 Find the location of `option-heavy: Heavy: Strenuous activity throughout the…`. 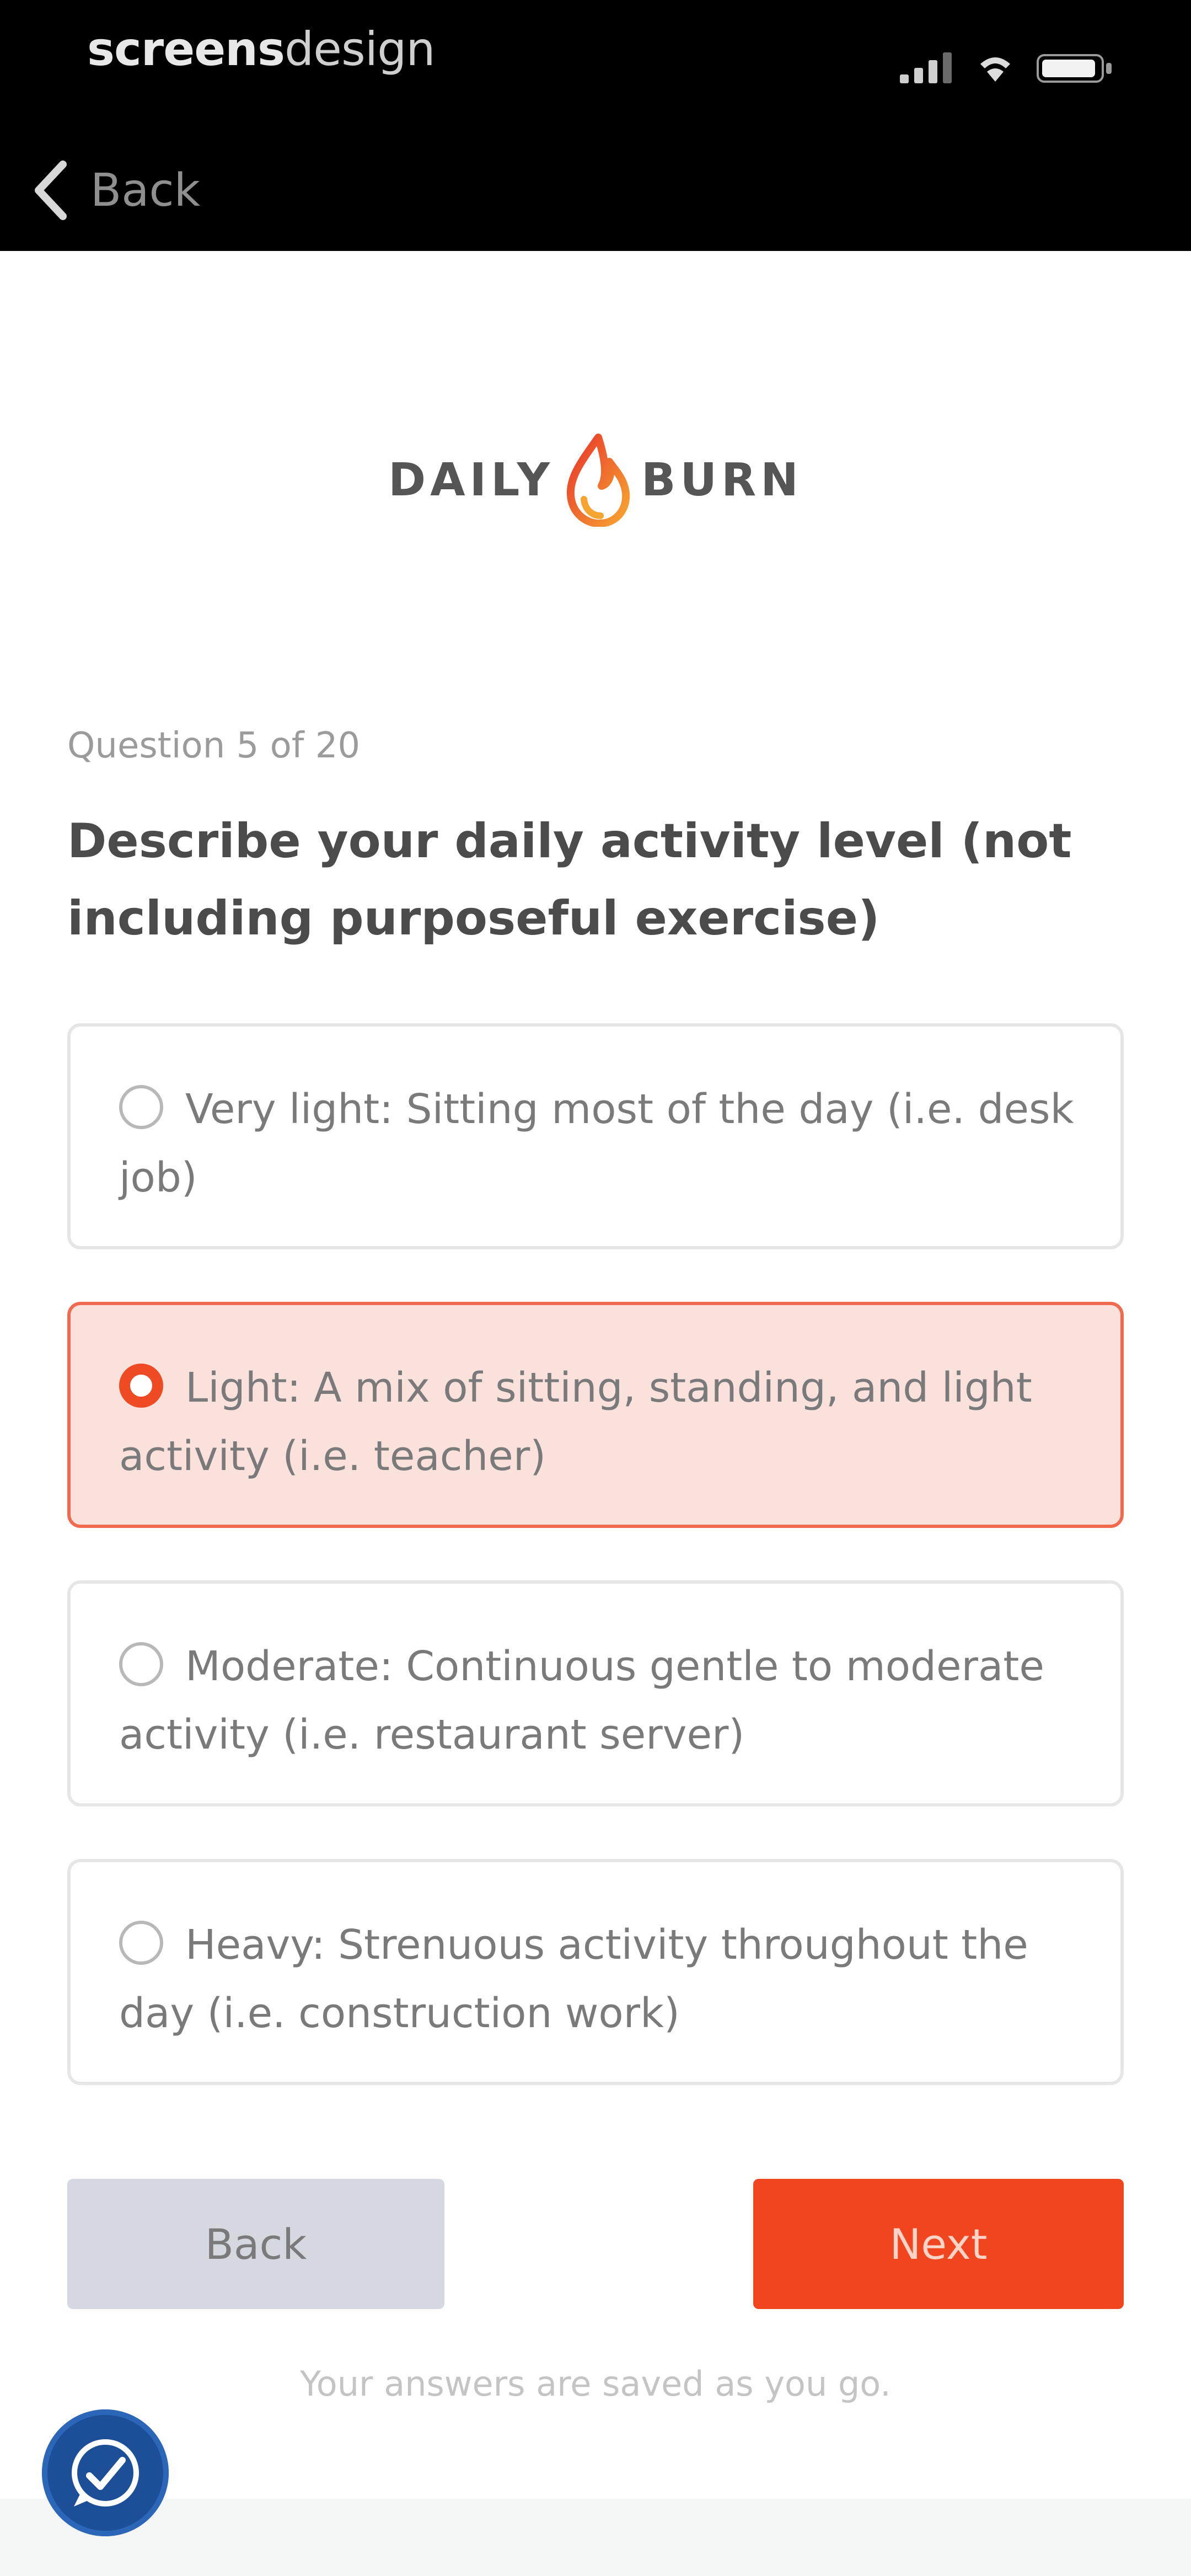

option-heavy: Heavy: Strenuous activity throughout the… is located at coordinates (595, 1972).